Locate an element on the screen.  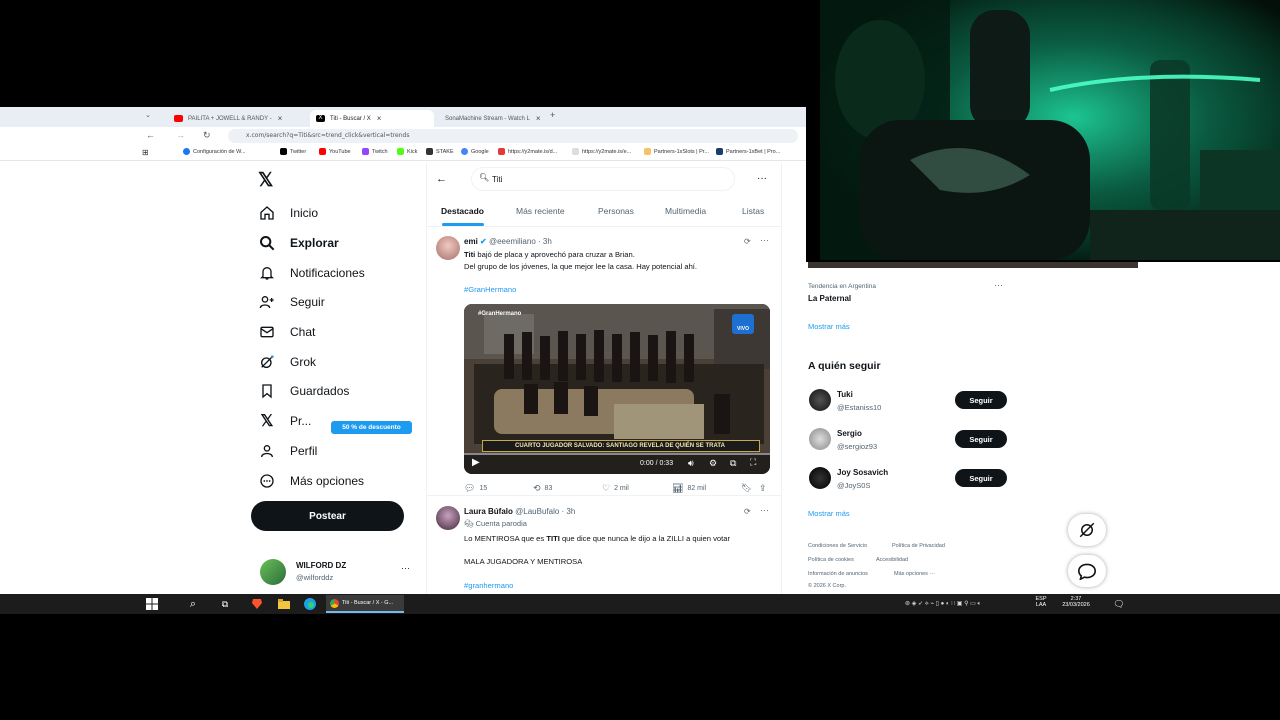
bookmark-item: Google is located at coordinates (475, 151).